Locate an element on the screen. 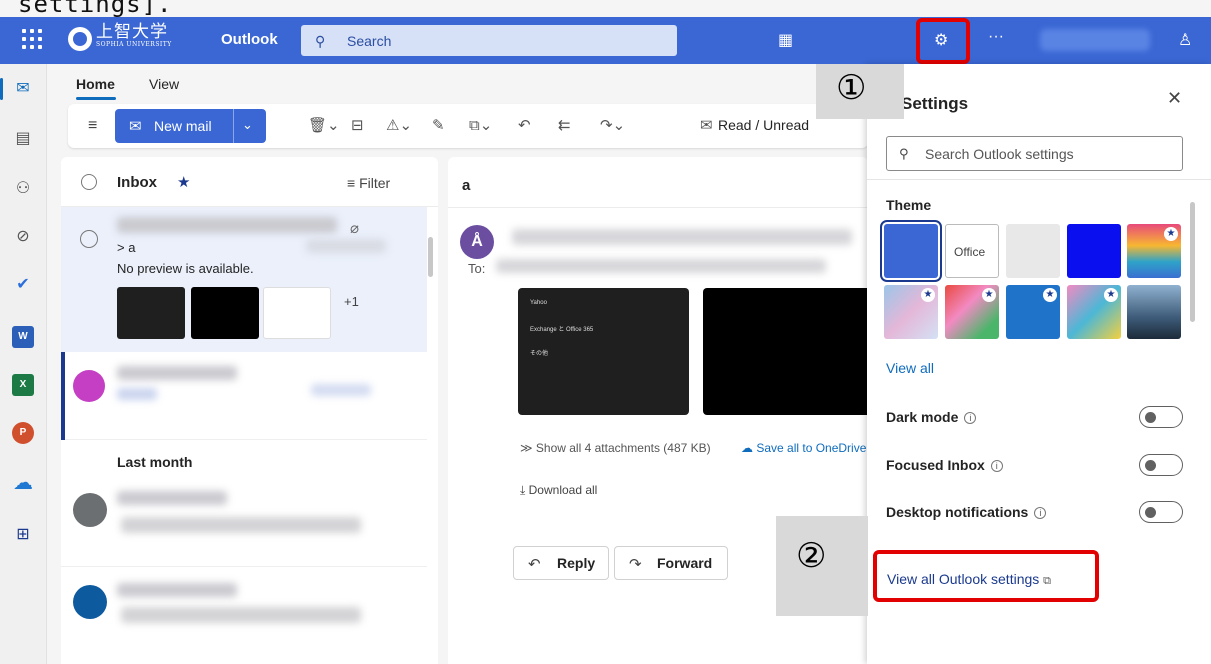  theme-heading: Theme is located at coordinates (909, 205).